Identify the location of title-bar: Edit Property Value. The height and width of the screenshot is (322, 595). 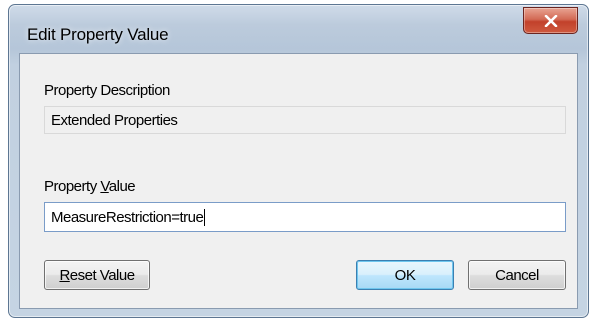
(298, 29).